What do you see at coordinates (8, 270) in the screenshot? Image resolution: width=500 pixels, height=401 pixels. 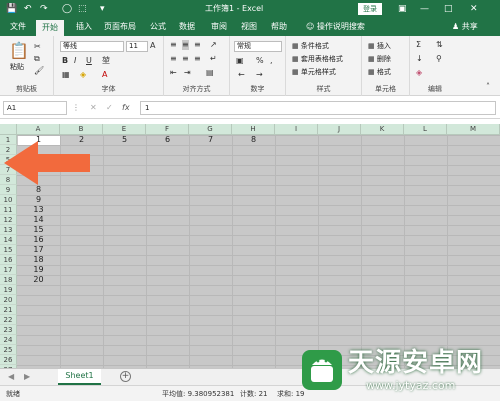 I see `row-header: 17` at bounding box center [8, 270].